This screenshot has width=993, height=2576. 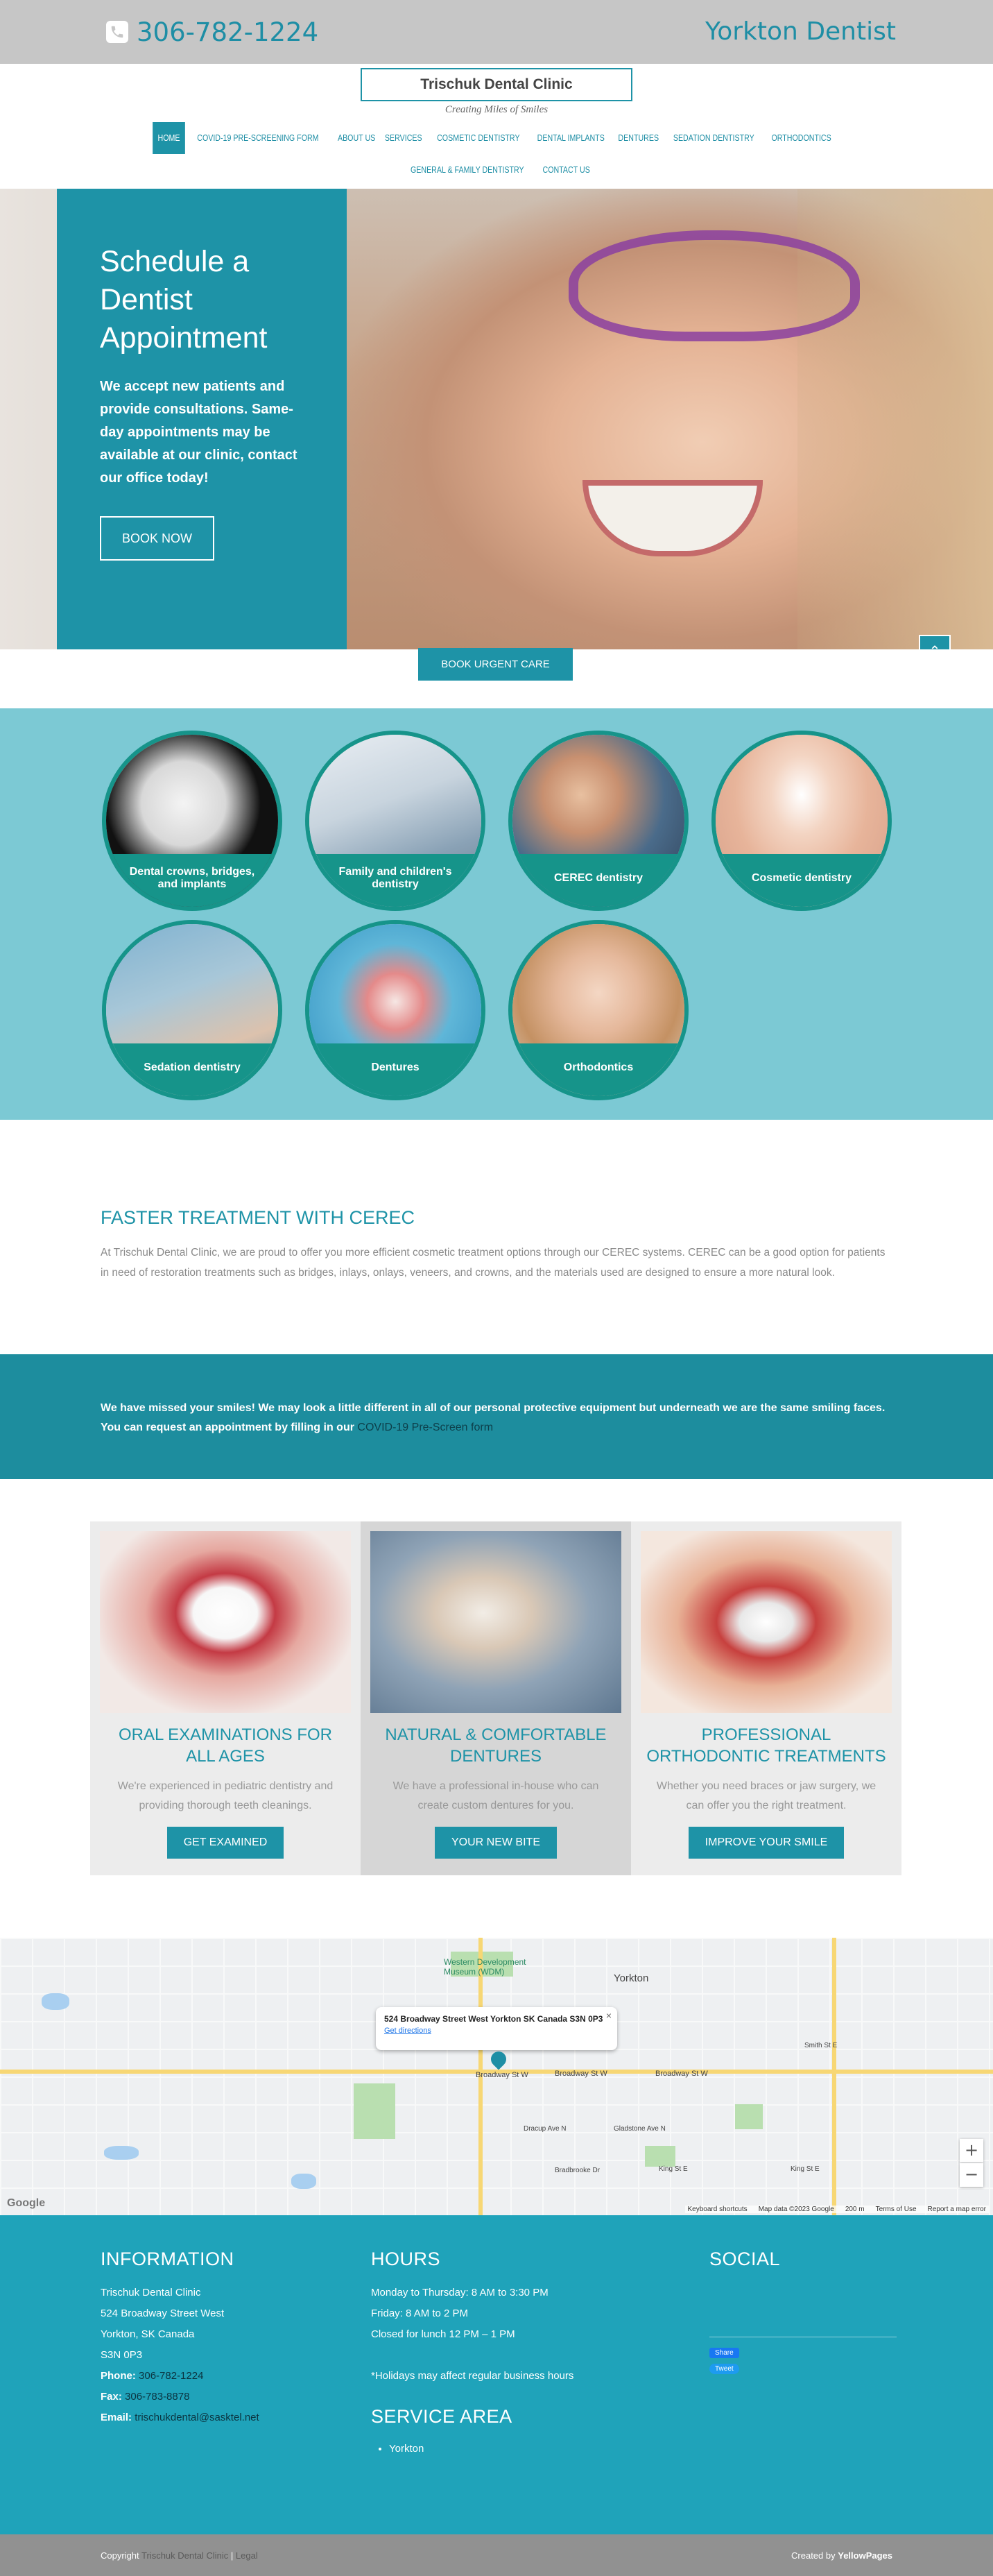 I want to click on facebook-share-button: Share, so click(x=724, y=2353).